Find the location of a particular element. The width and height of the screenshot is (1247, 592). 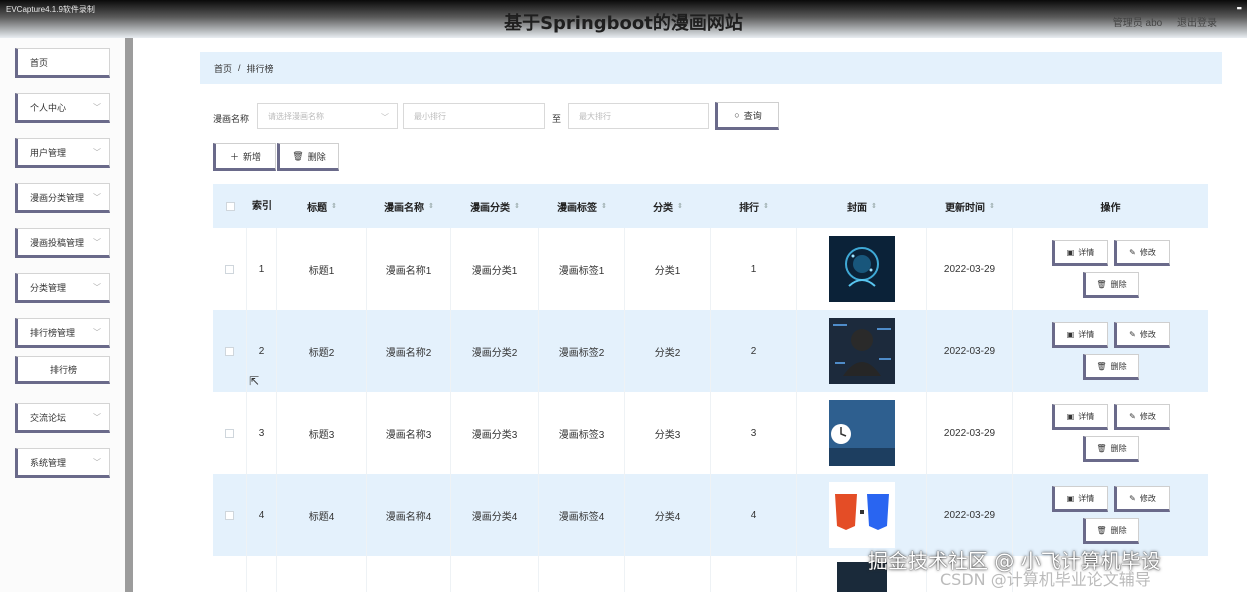

cell-class: 分类3 is located at coordinates (668, 433).